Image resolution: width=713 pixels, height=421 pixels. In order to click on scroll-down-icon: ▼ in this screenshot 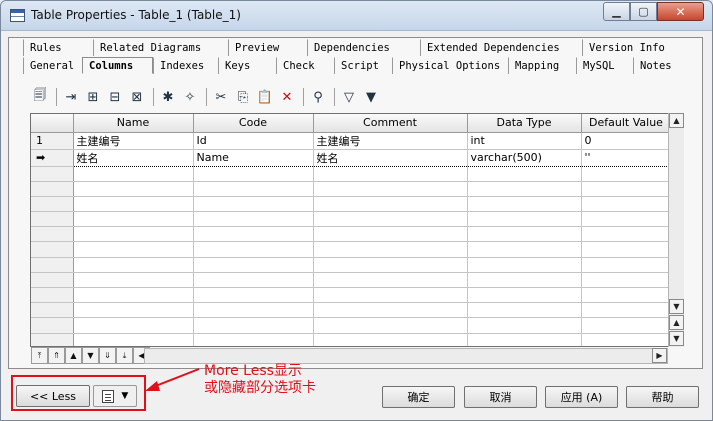, I will do `click(676, 306)`.